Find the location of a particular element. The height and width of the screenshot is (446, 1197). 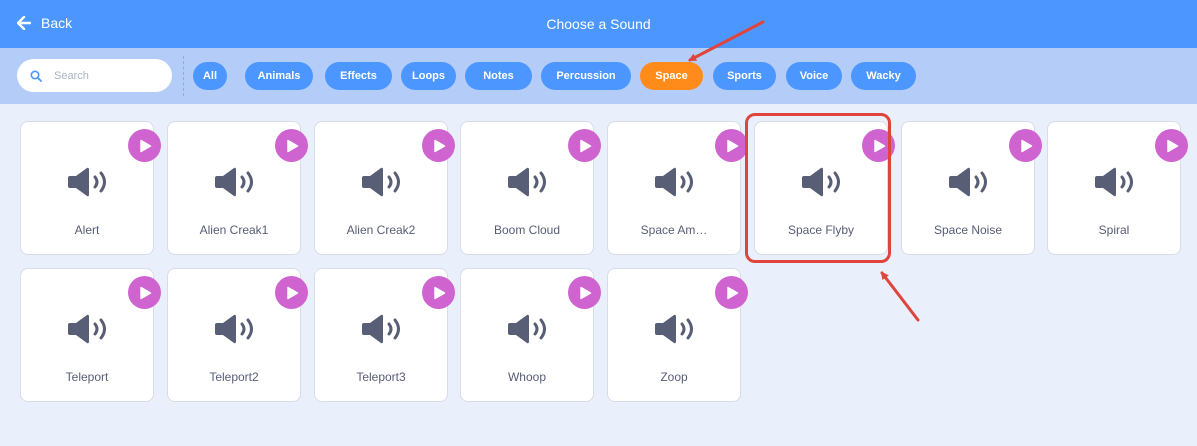

tag-wacky: Wacky is located at coordinates (883, 76).